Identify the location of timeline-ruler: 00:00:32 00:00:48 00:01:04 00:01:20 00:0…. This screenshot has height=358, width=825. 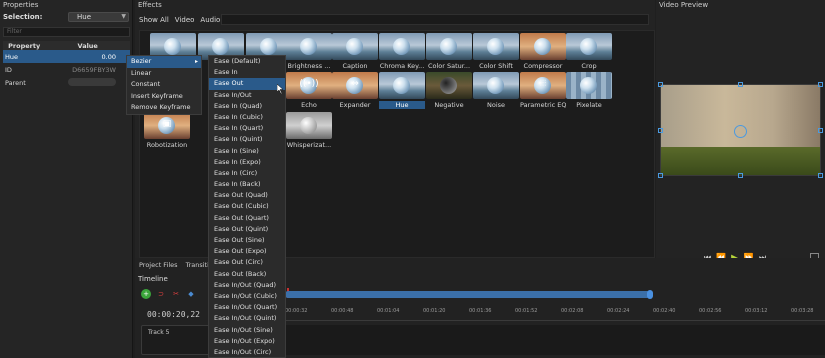
(555, 313).